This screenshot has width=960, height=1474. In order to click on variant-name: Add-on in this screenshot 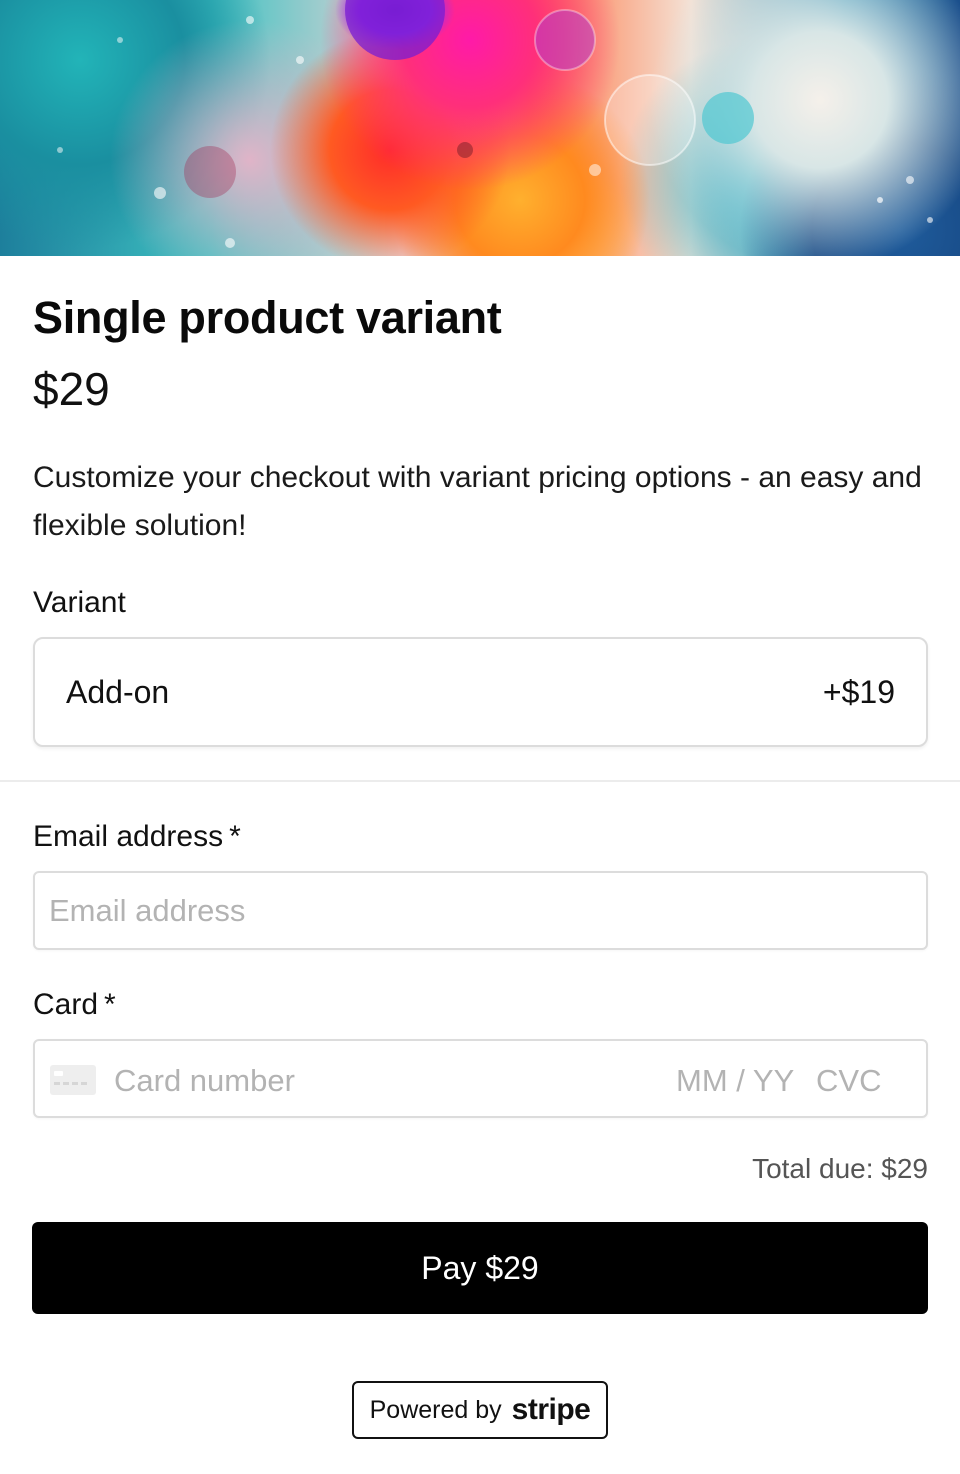, I will do `click(118, 692)`.